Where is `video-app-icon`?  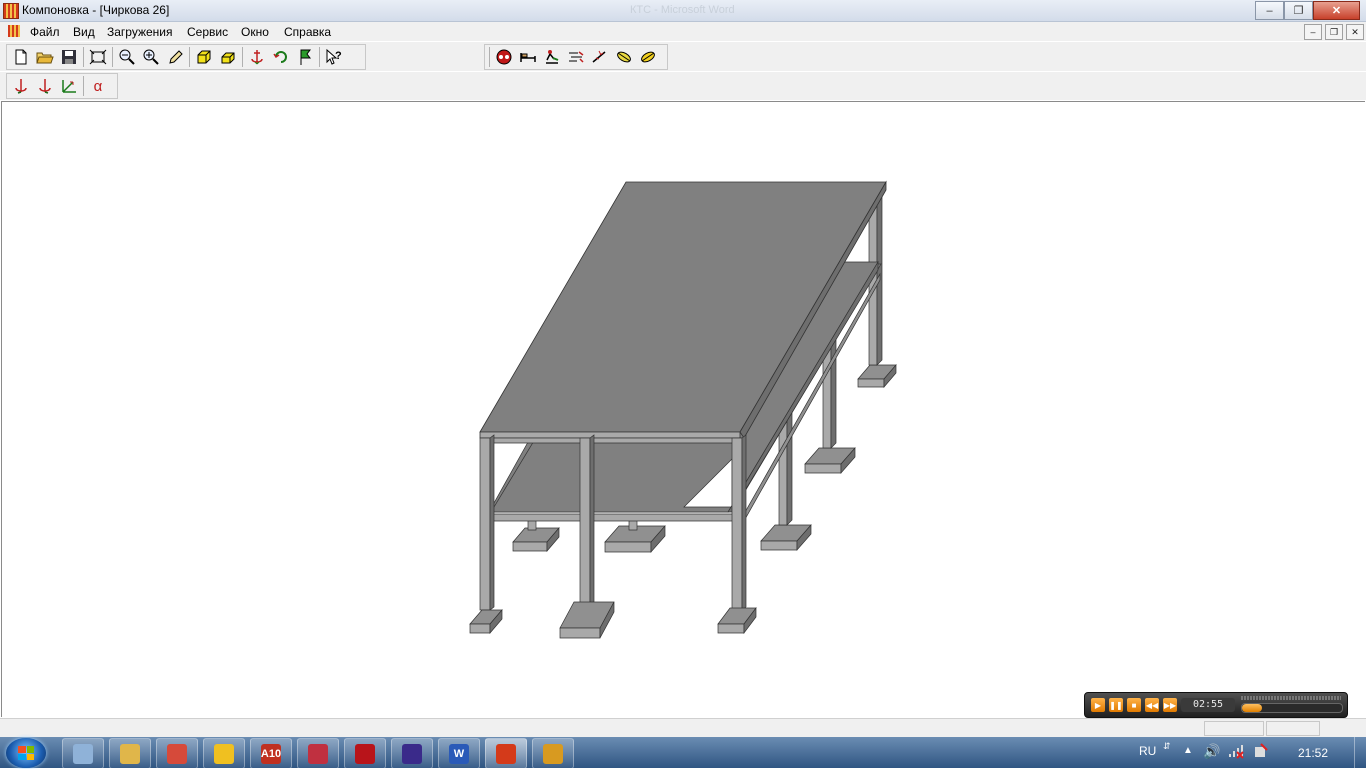 video-app-icon is located at coordinates (412, 753).